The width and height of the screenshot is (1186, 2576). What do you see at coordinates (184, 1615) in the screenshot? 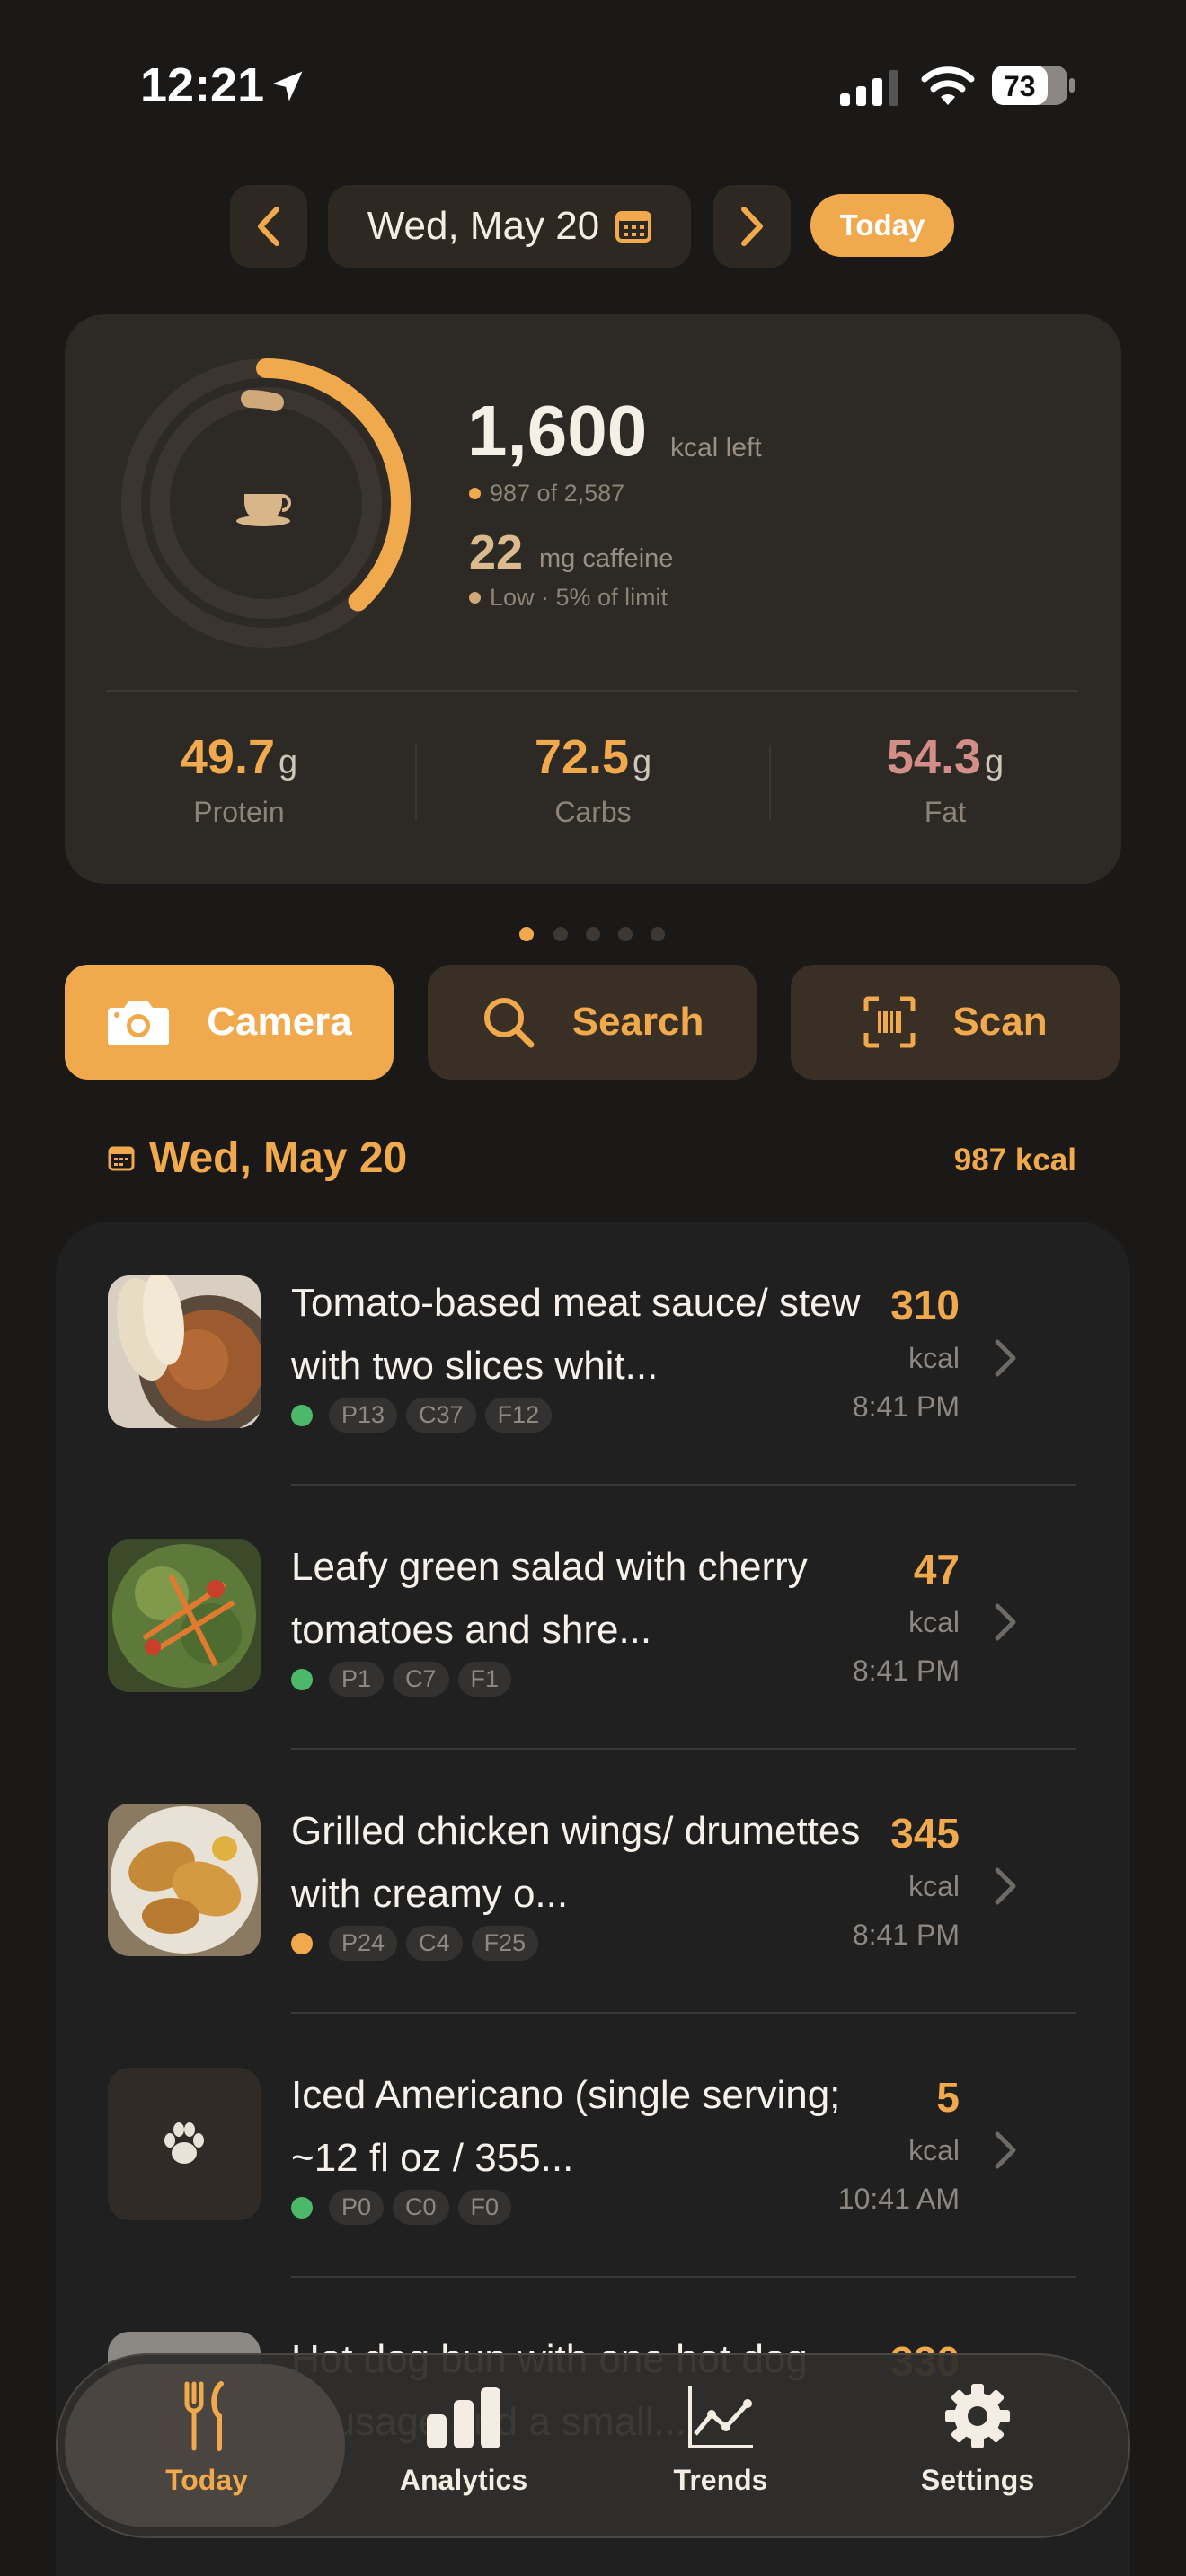
I see `salad-photo` at bounding box center [184, 1615].